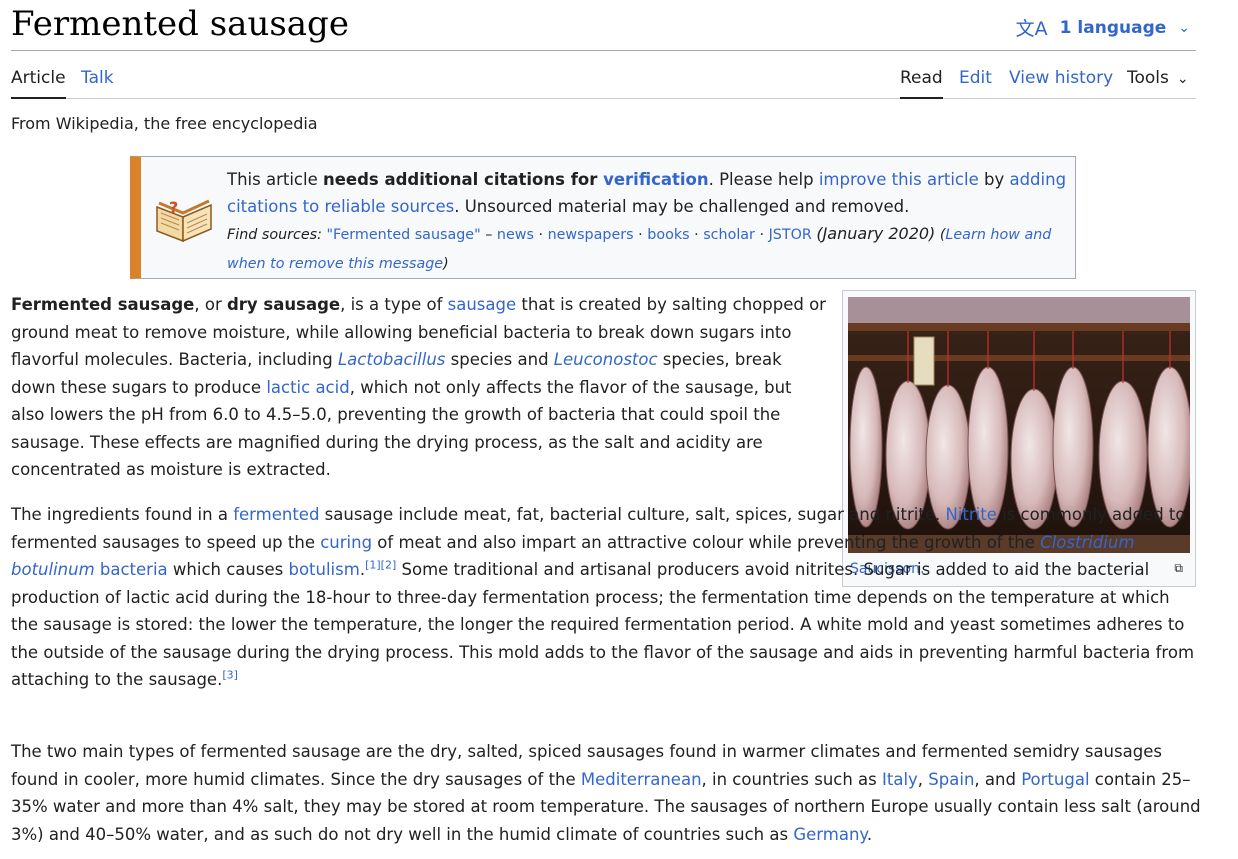 This screenshot has height=859, width=1238. I want to click on text-run: , in countries such as, so click(791, 779).